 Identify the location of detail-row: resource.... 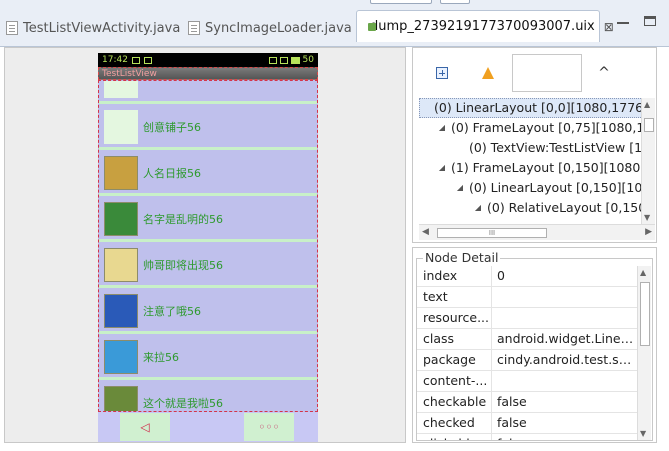
(527, 318).